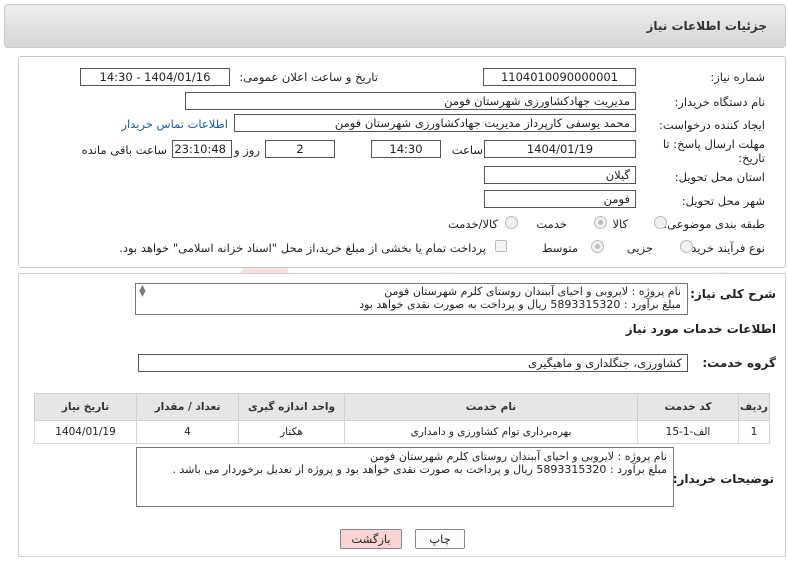 The image size is (788, 566). I want to click on deadline-date-field: 1404/01/19, so click(560, 149).